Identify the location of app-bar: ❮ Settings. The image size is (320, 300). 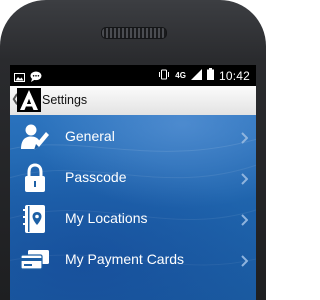
(133, 101).